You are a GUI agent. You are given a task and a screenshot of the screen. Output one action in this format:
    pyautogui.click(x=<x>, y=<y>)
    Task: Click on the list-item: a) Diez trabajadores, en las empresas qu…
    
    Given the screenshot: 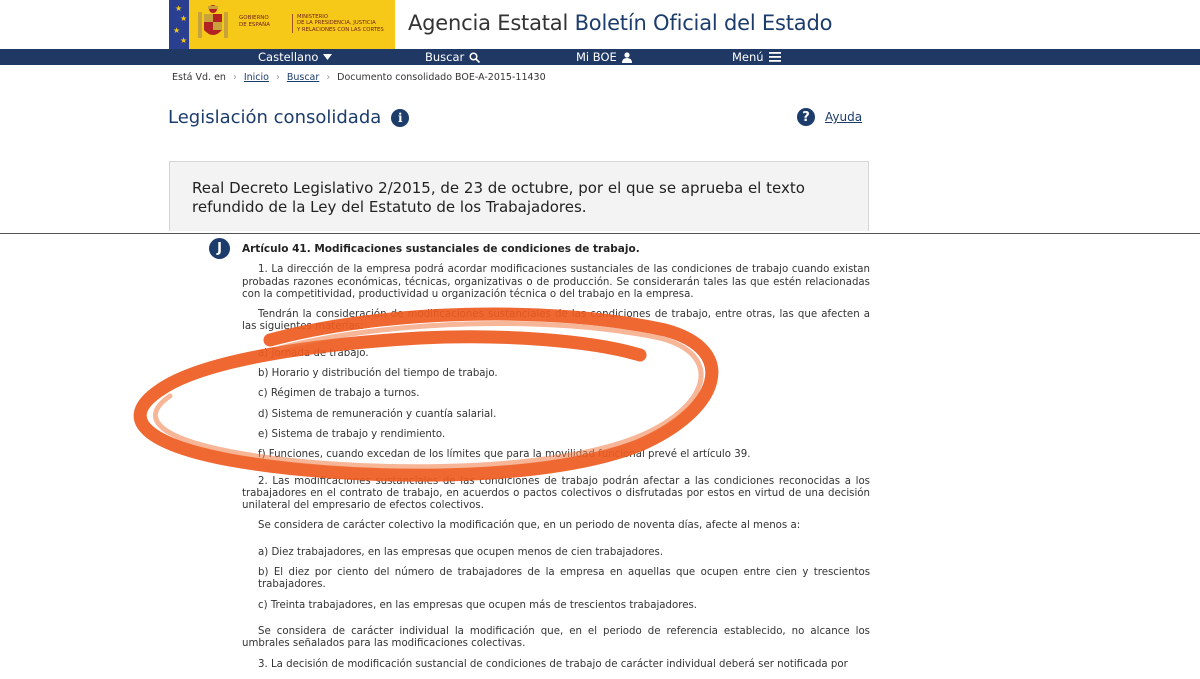 What is the action you would take?
    pyautogui.click(x=461, y=552)
    